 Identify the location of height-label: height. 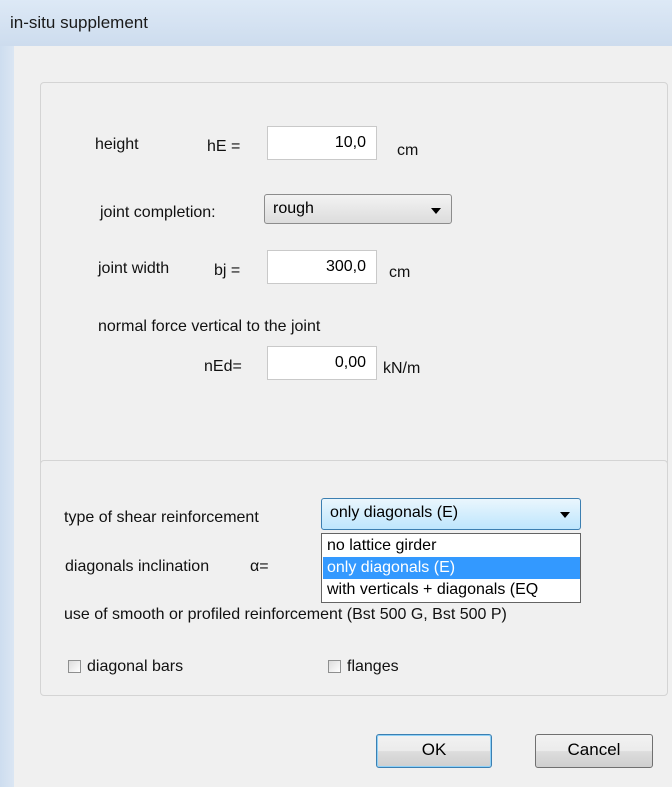
(117, 144).